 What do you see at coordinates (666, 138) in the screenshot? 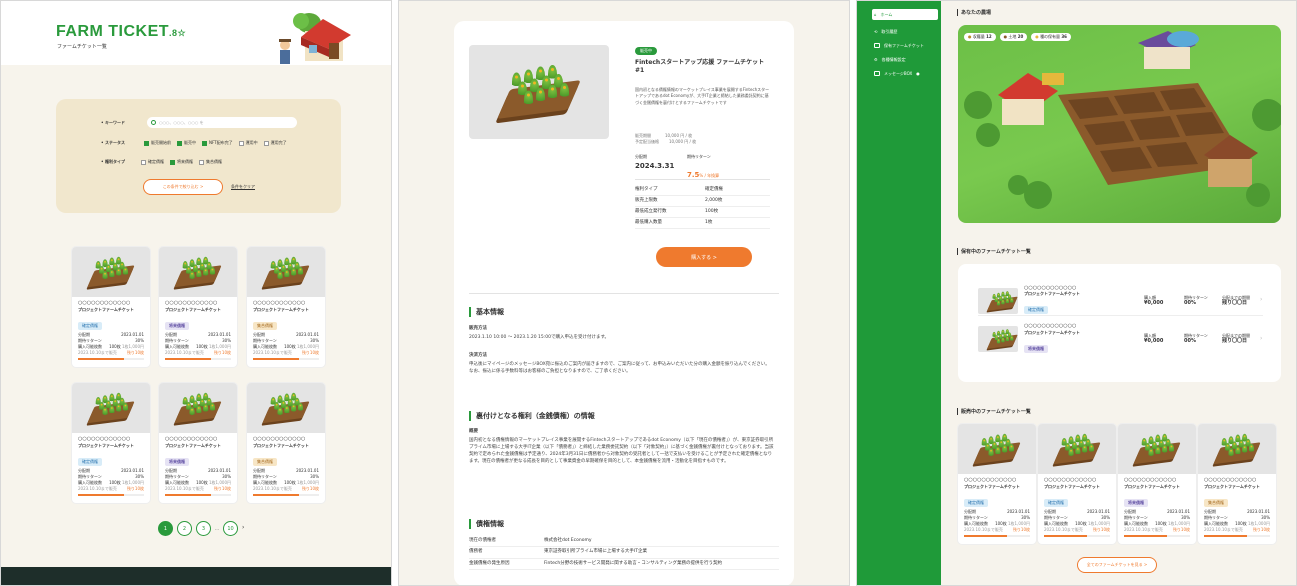
I see `price-meta: 販売期間 10,000 円 / 枚 予定配当価格 10,000 円 / 枚` at bounding box center [666, 138].